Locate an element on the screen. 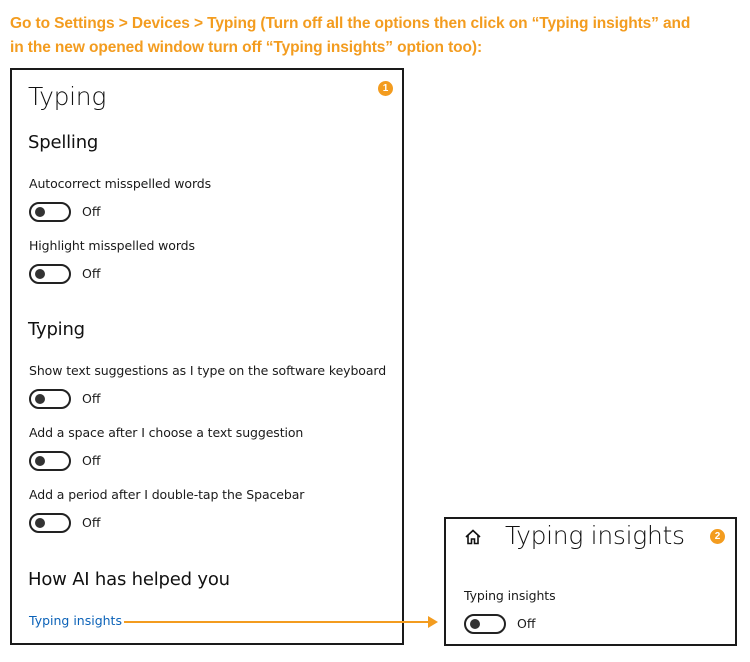  typing-insights-link: Typing insights is located at coordinates (75, 620).